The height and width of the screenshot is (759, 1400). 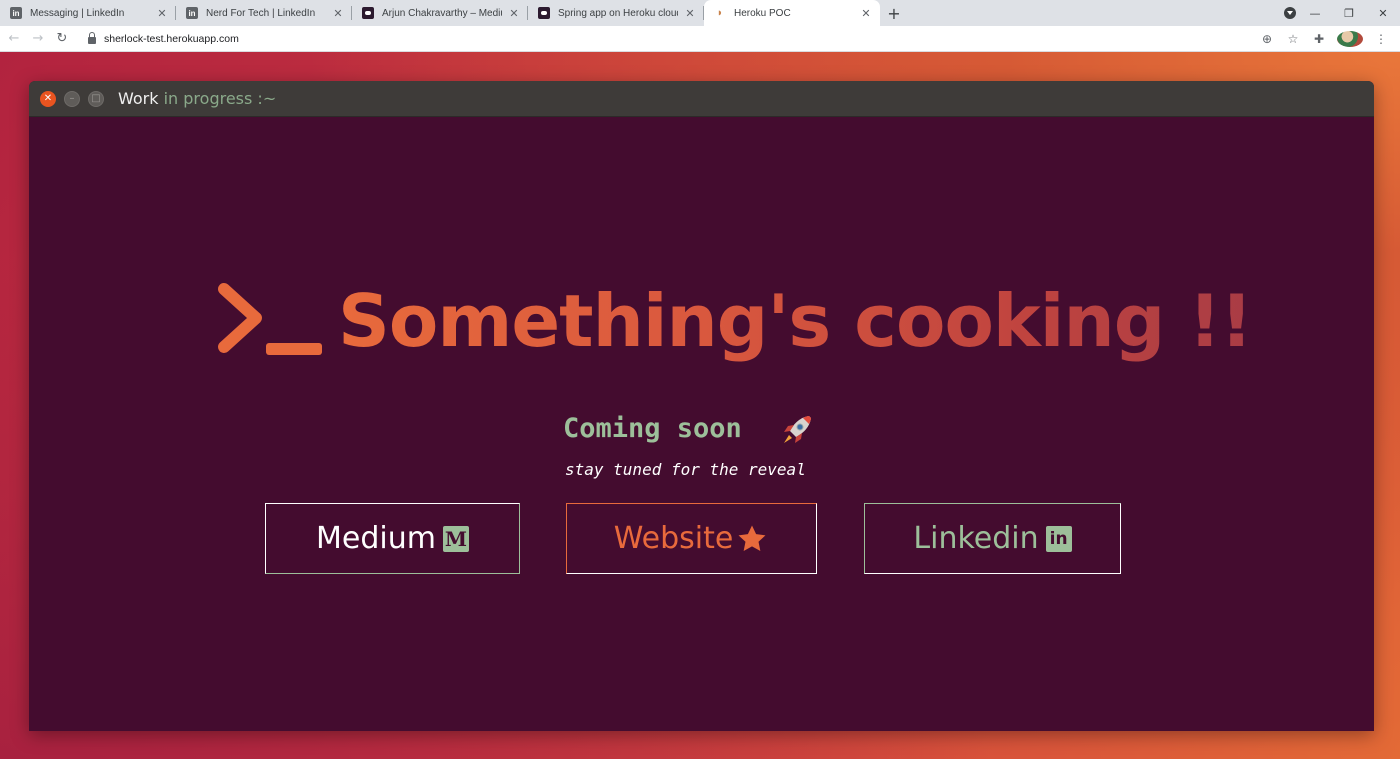 What do you see at coordinates (685, 469) in the screenshot?
I see `tagline-text: stay tuned for the reveal` at bounding box center [685, 469].